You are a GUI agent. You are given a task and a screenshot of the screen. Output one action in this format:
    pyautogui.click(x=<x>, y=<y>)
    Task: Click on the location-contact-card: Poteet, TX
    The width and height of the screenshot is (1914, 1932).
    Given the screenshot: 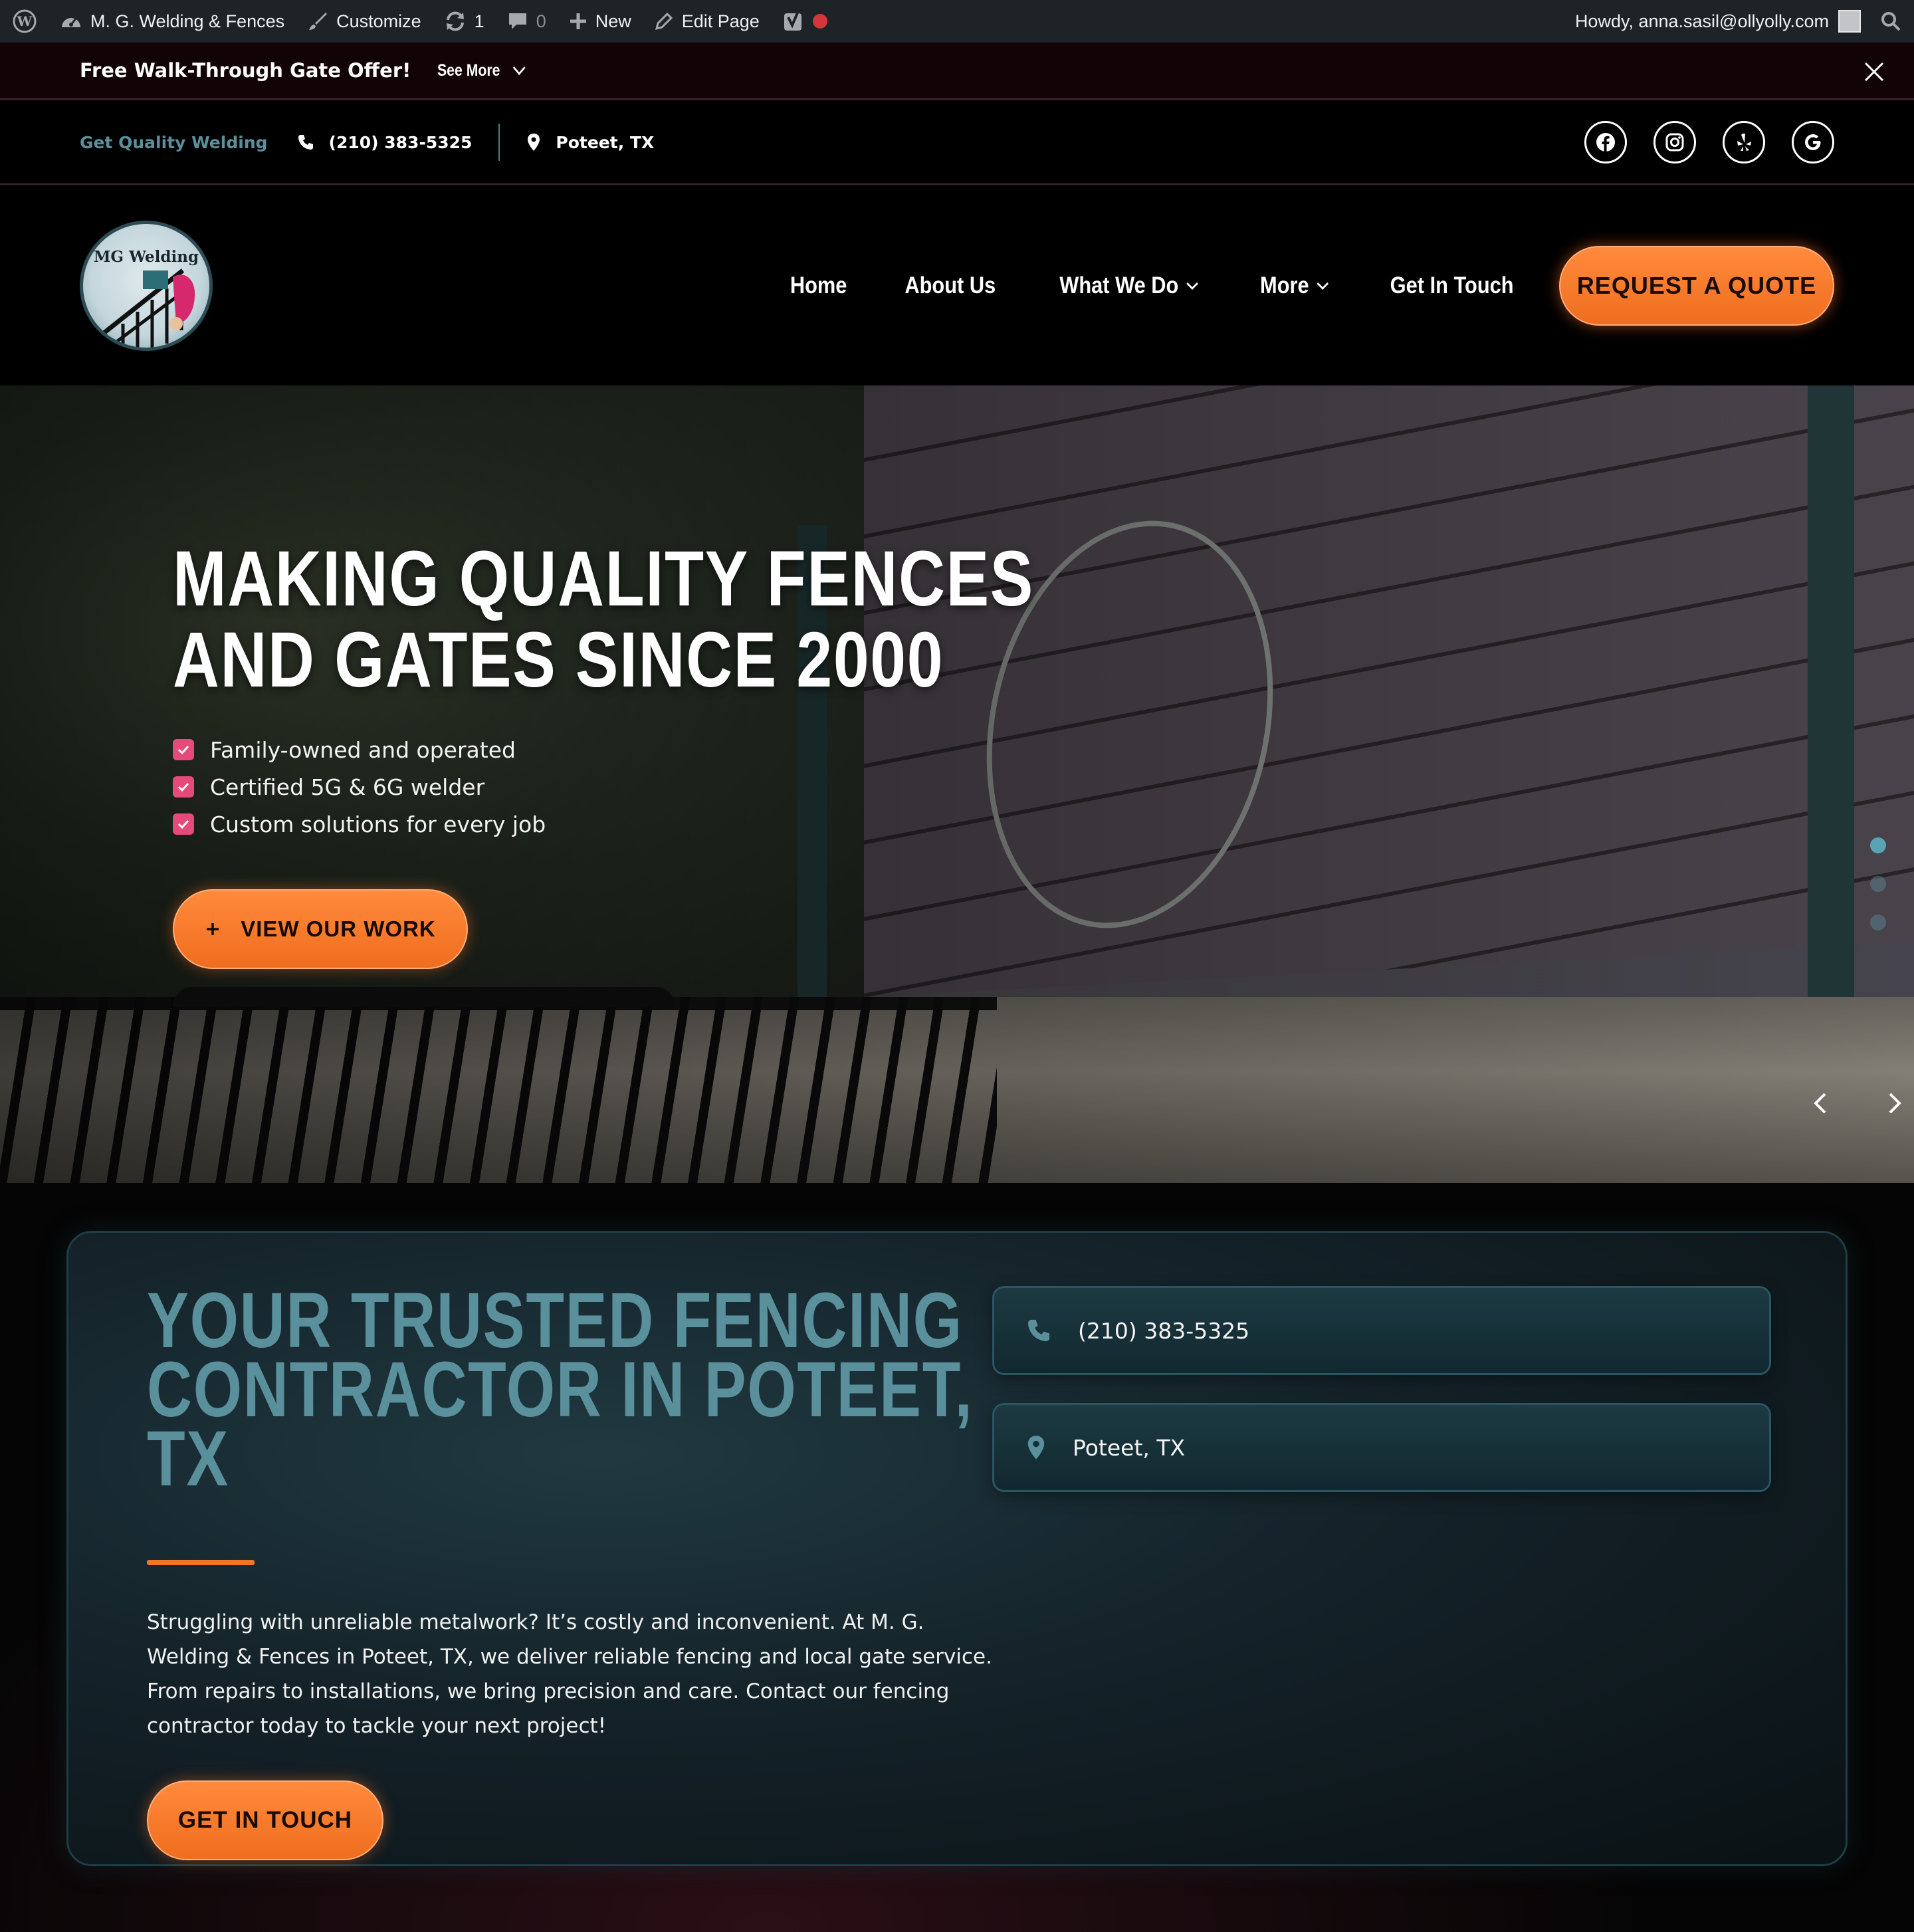 What is the action you would take?
    pyautogui.click(x=1382, y=1447)
    